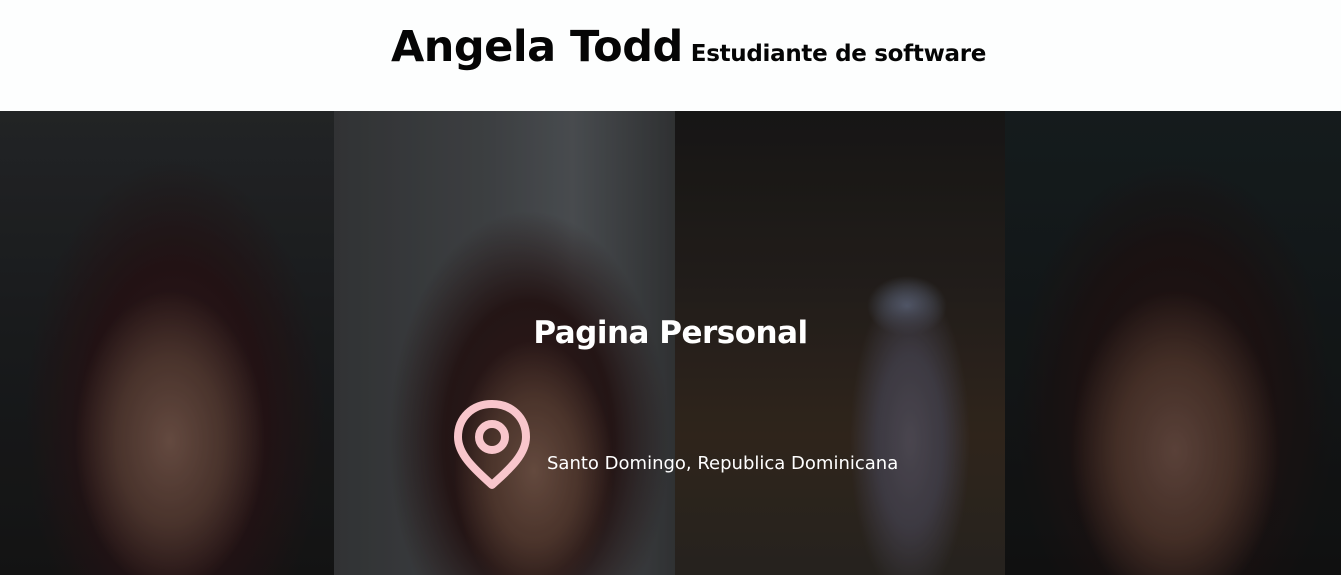 The height and width of the screenshot is (575, 1341). I want to click on location-text: Santo Domingo, Republica Dominicana, so click(723, 463).